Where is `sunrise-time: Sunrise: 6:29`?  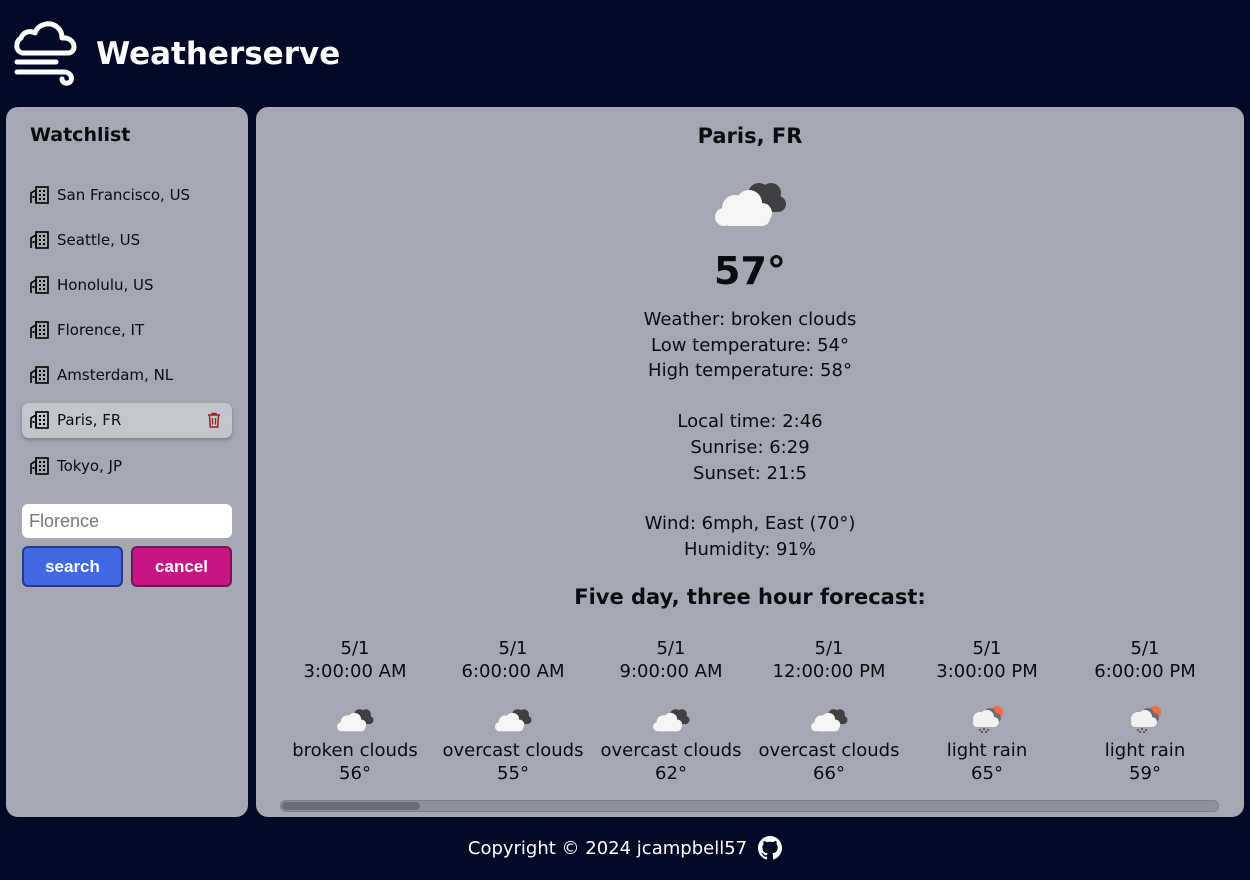 sunrise-time: Sunrise: 6:29 is located at coordinates (750, 447).